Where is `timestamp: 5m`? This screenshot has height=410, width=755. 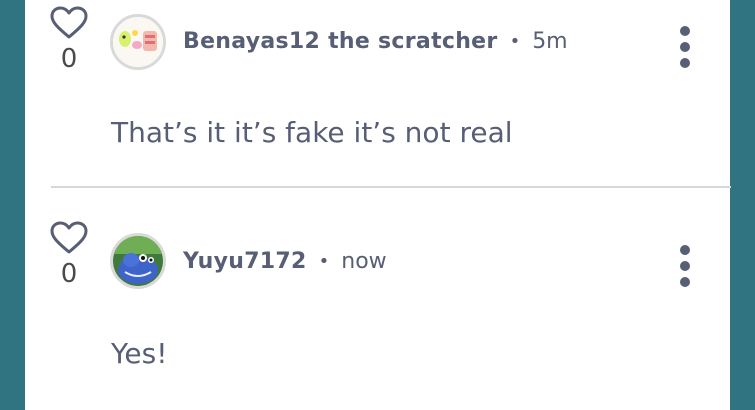
timestamp: 5m is located at coordinates (550, 41).